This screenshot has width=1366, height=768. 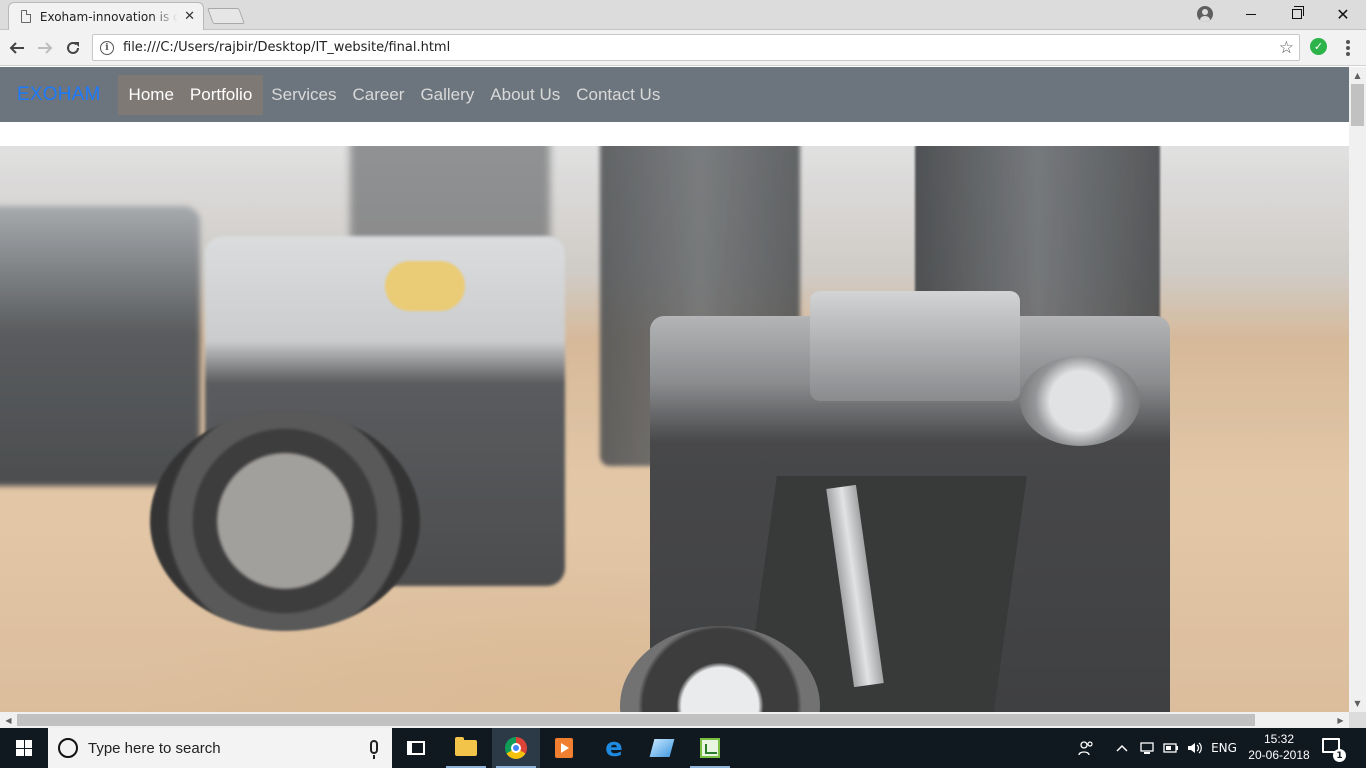 What do you see at coordinates (1279, 739) in the screenshot?
I see `clock-time: 15:32` at bounding box center [1279, 739].